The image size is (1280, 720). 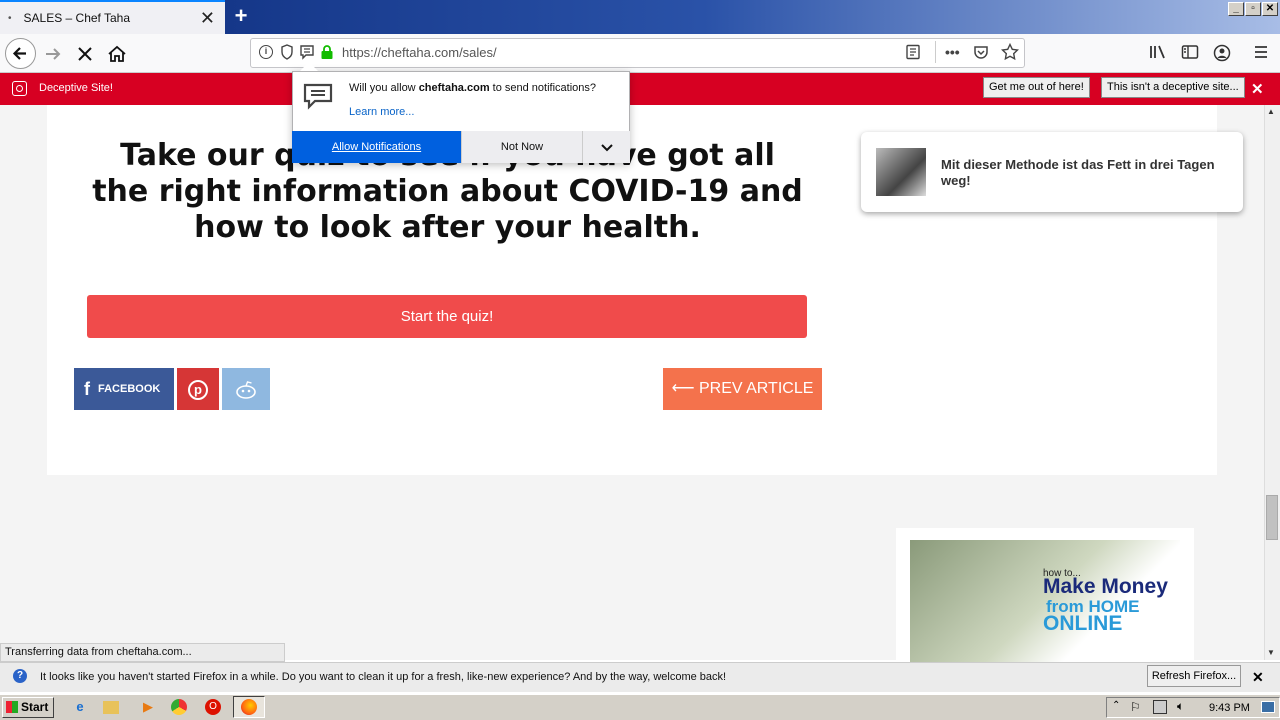 What do you see at coordinates (318, 96) in the screenshot?
I see `notification-bubble-icon` at bounding box center [318, 96].